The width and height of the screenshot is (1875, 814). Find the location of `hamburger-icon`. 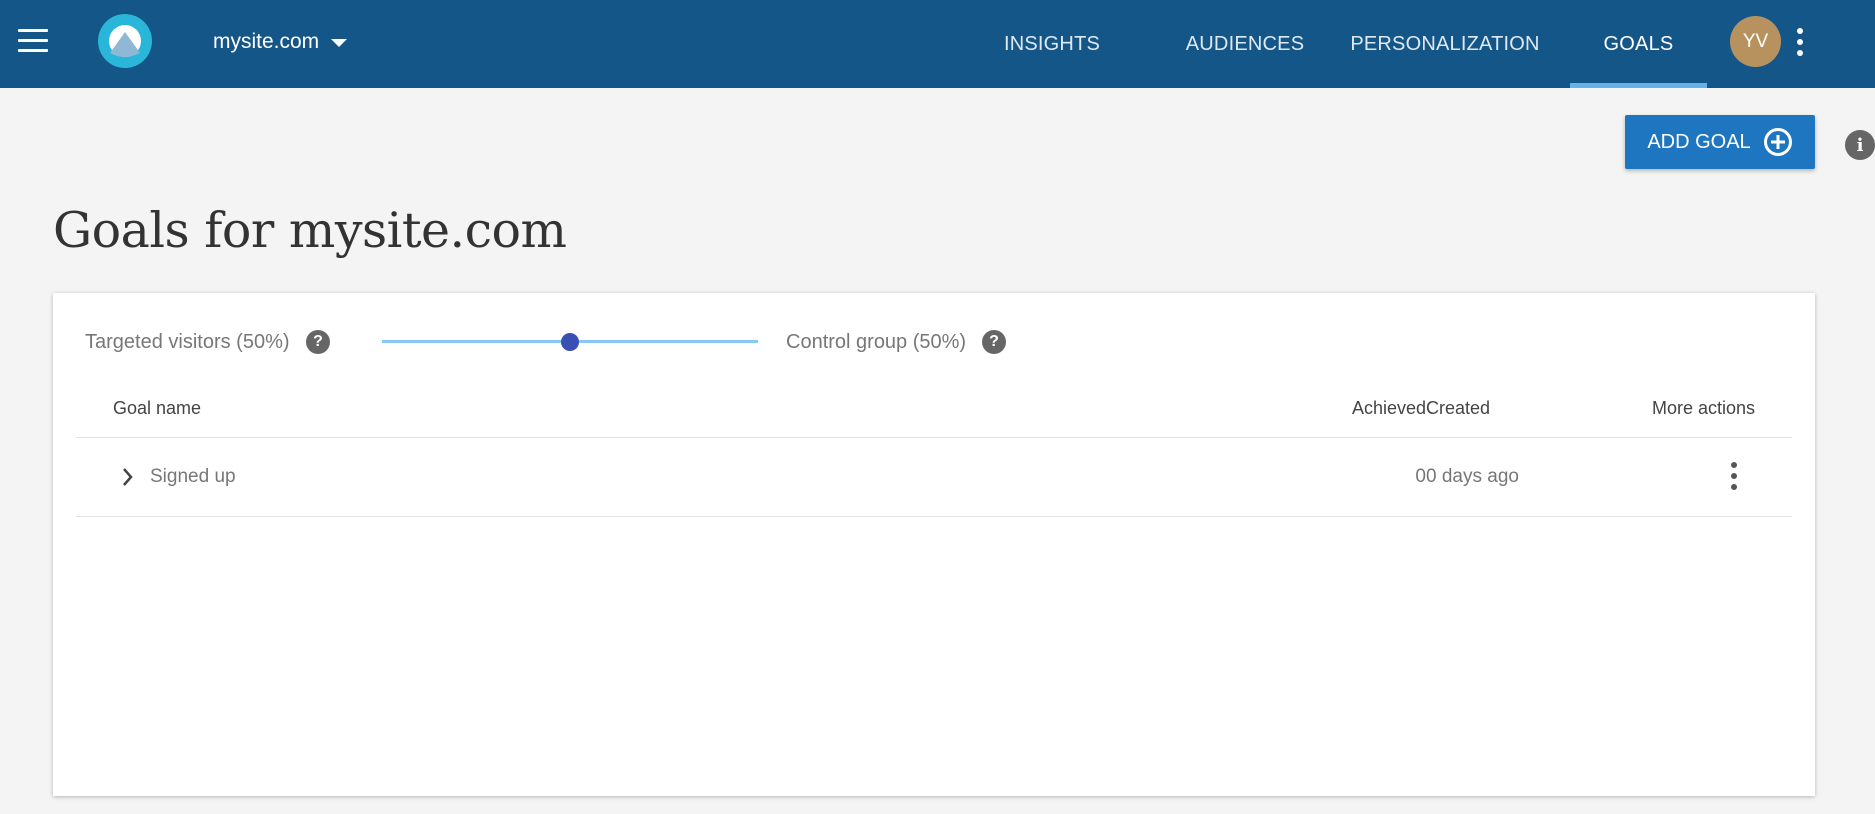

hamburger-icon is located at coordinates (33, 41).